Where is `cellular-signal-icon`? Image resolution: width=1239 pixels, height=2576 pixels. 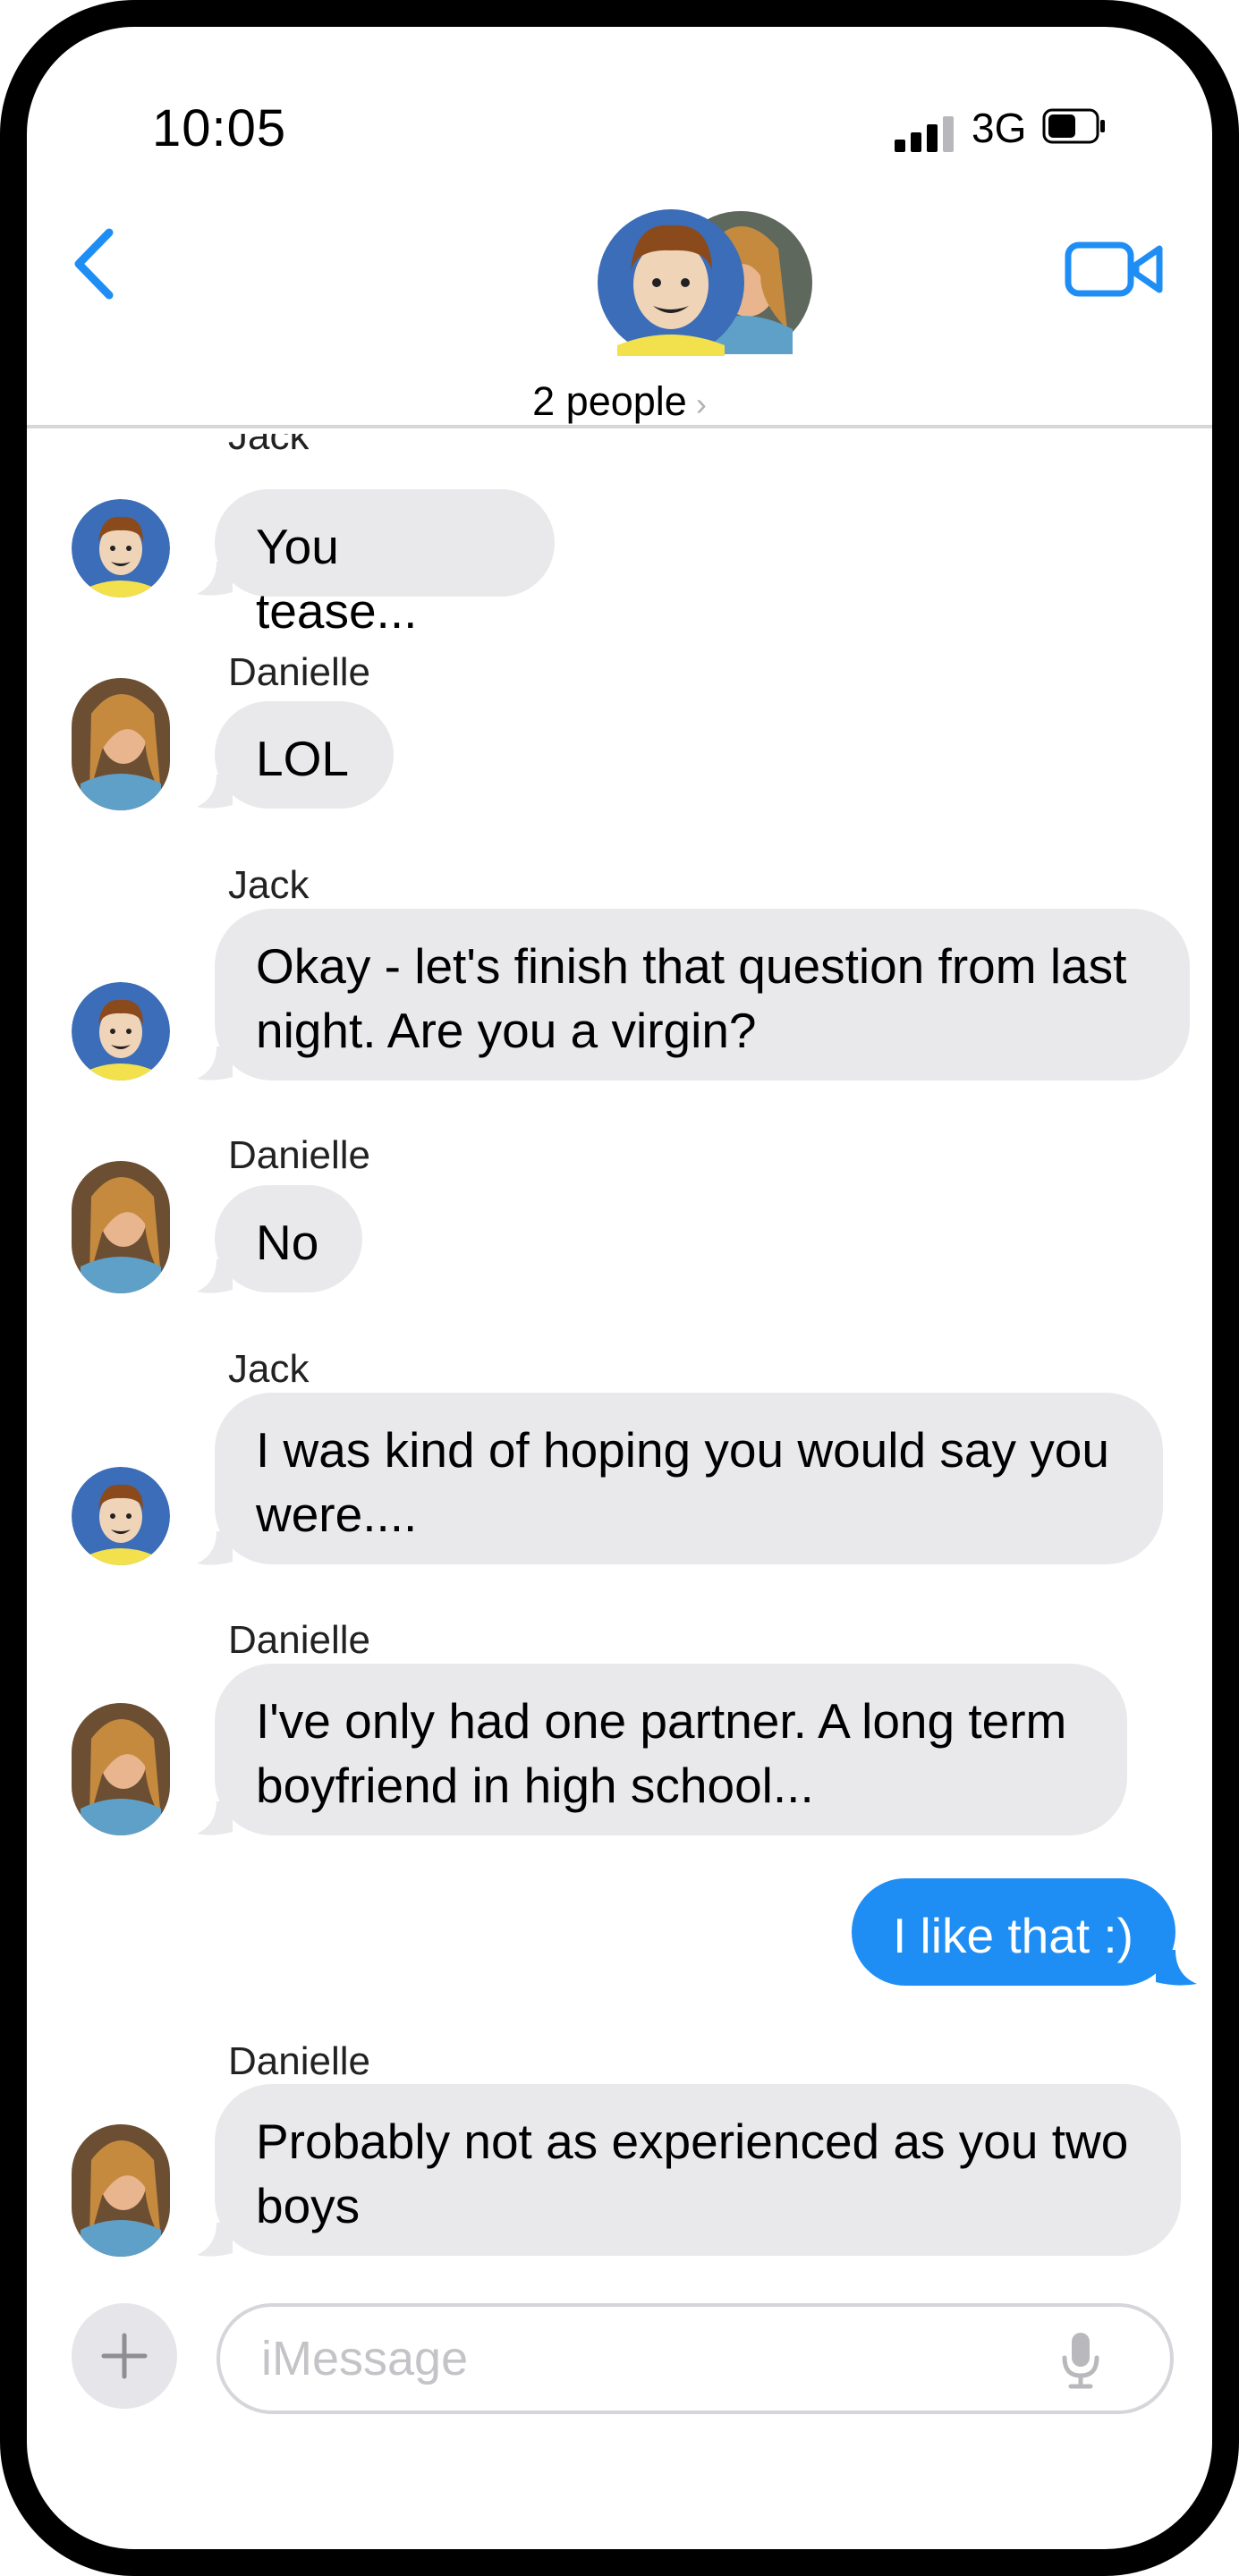
cellular-signal-icon is located at coordinates (924, 134).